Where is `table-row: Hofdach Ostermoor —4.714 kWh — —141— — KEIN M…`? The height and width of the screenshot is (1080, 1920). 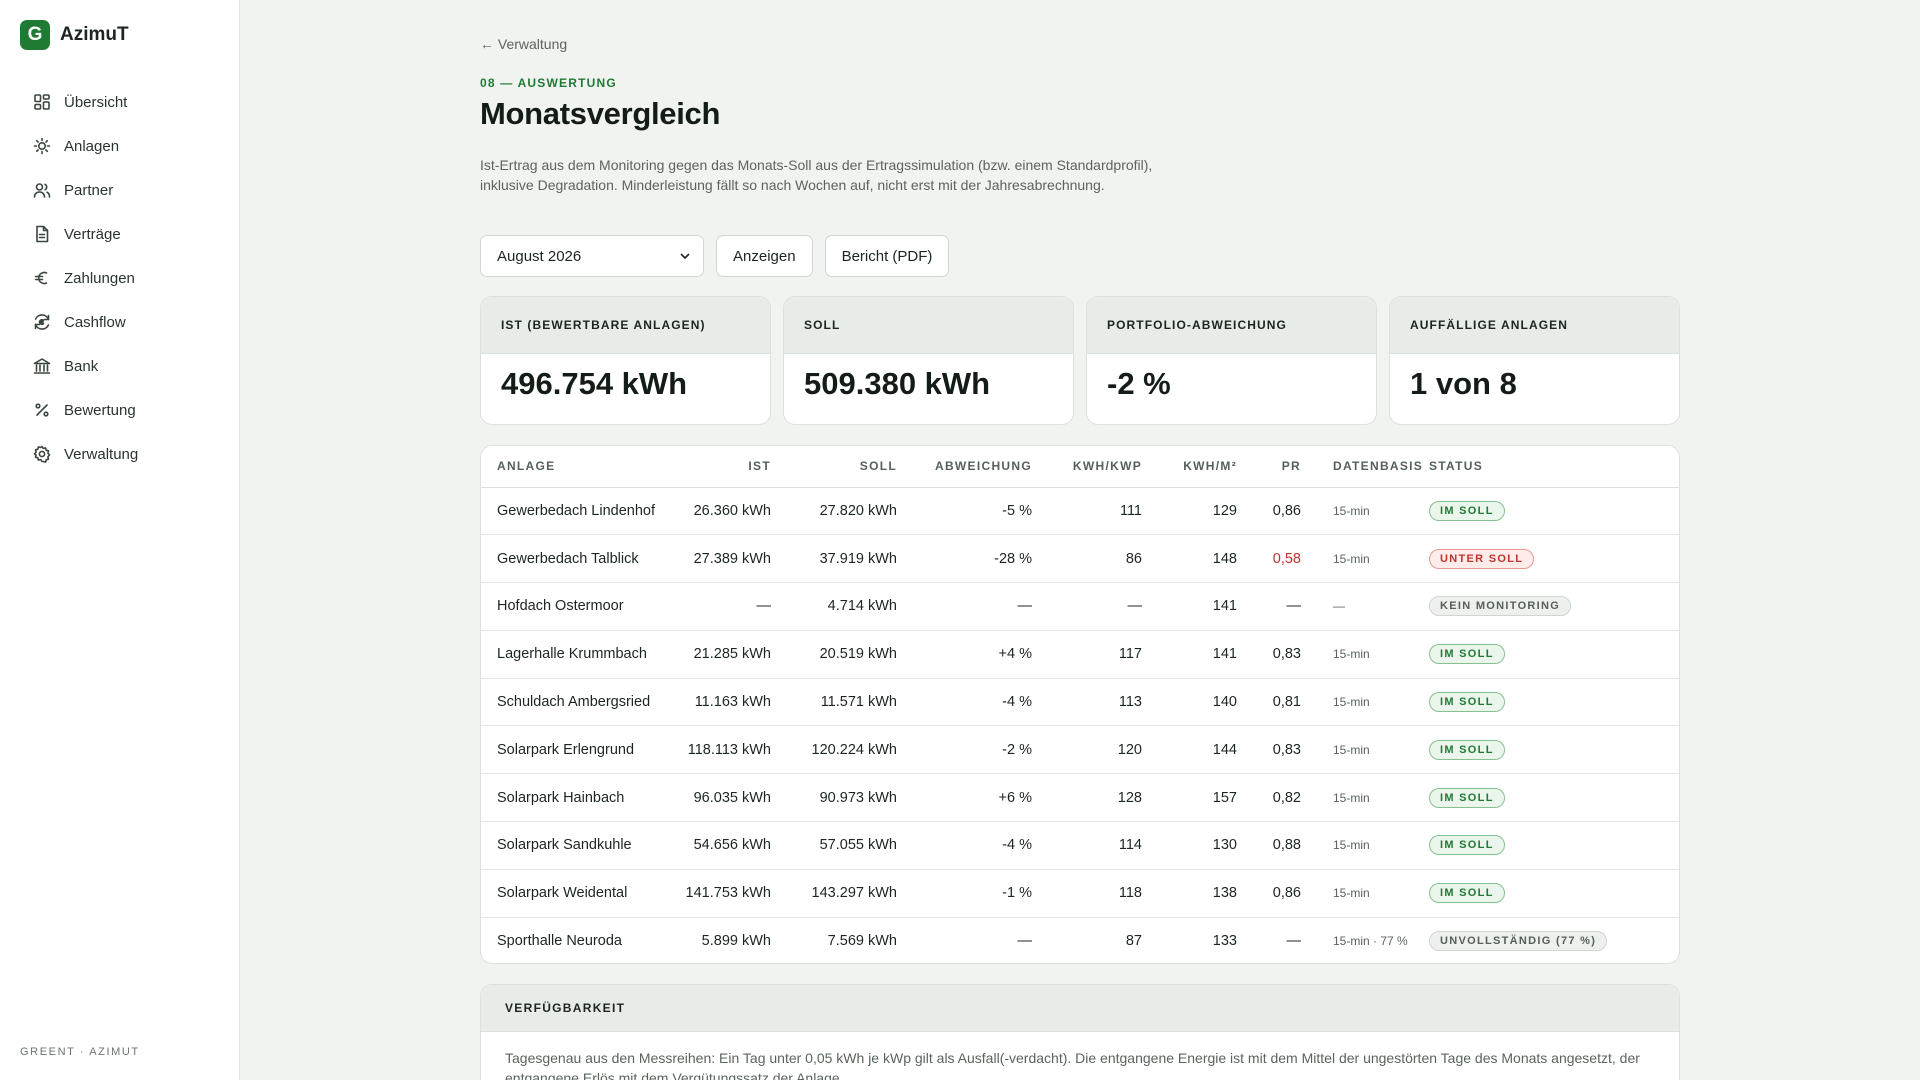 table-row: Hofdach Ostermoor —4.714 kWh — —141— — KEIN M… is located at coordinates (1080, 606).